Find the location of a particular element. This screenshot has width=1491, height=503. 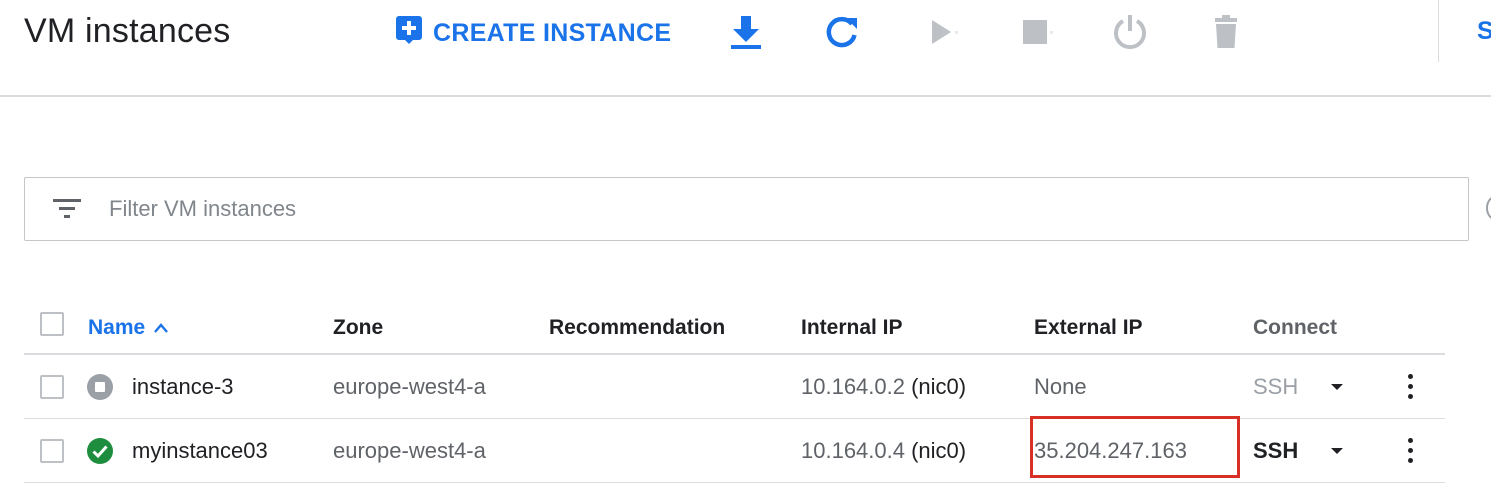

instance-internal-ip: 10.164.0.2 (nic0) is located at coordinates (883, 386).